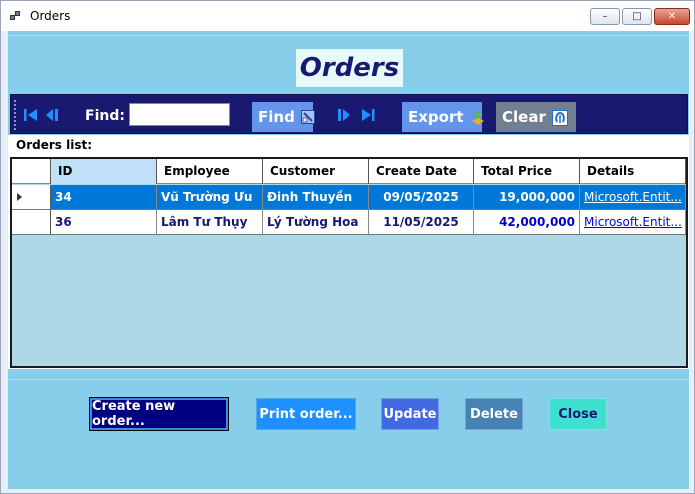  I want to click on cell-create-date: 09/05/2025, so click(421, 197).